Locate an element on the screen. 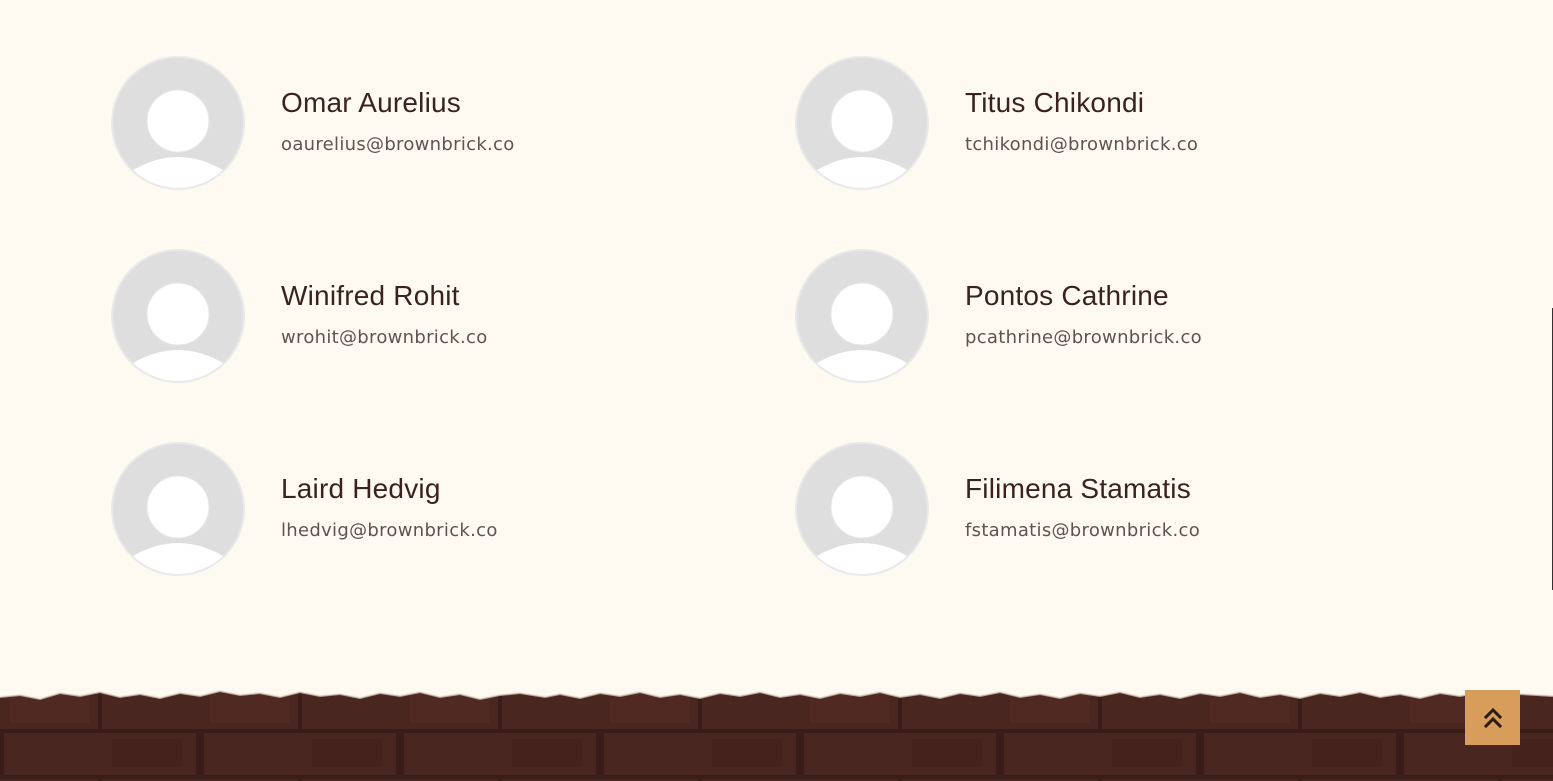  footer-brick-wall is located at coordinates (776, 732).